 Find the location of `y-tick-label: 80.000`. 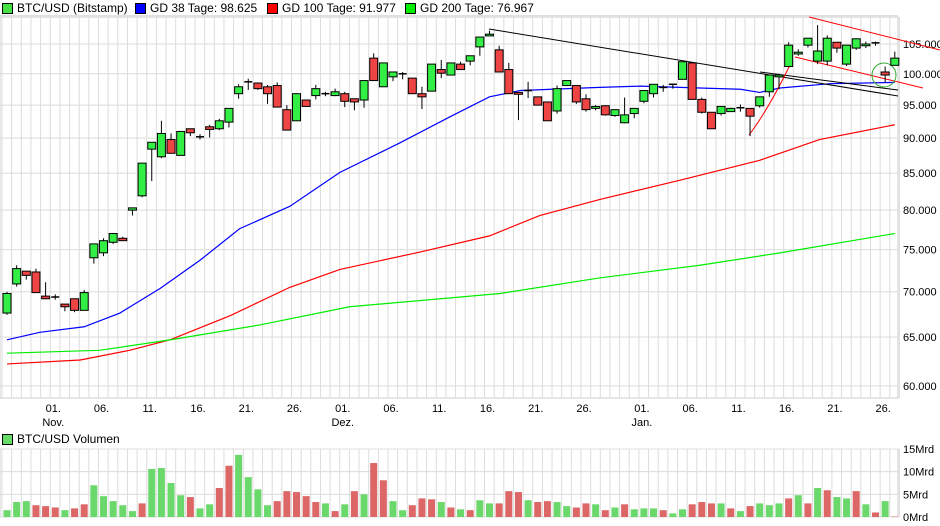

y-tick-label: 80.000 is located at coordinates (920, 211).